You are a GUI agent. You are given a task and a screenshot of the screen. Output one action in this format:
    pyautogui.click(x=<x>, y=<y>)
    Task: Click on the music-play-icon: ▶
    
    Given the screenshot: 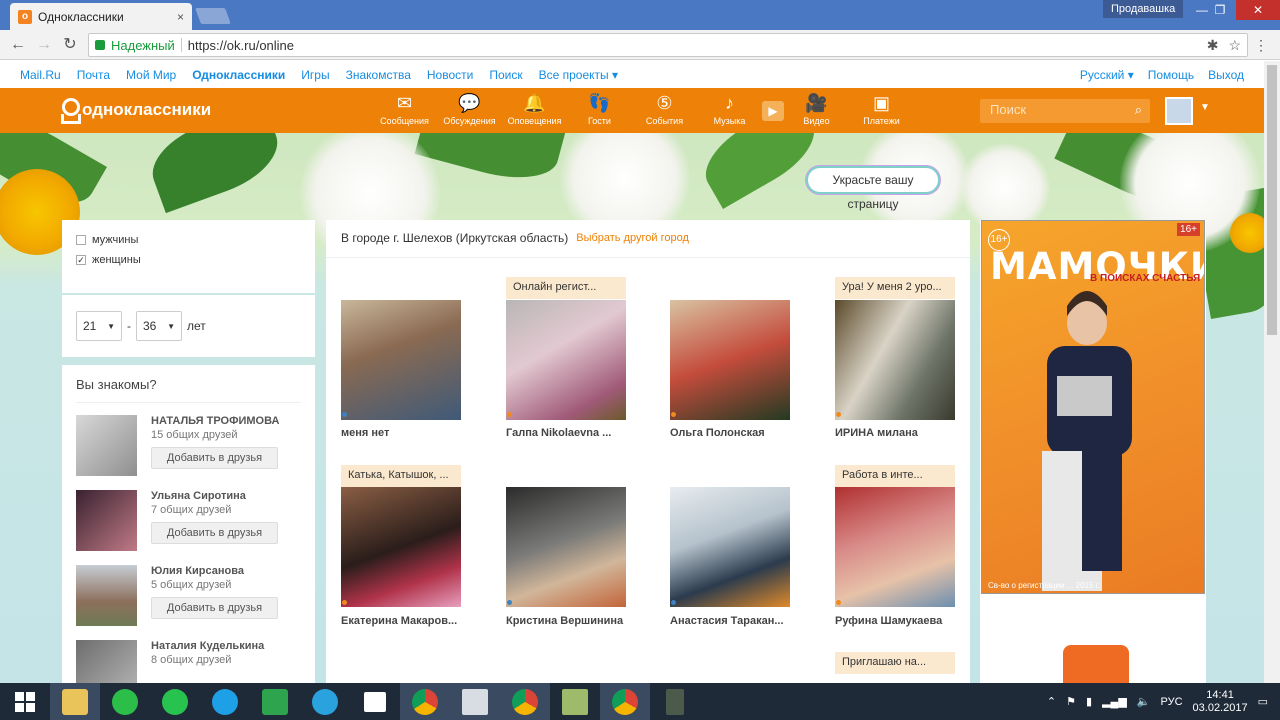 What is the action you would take?
    pyautogui.click(x=773, y=111)
    